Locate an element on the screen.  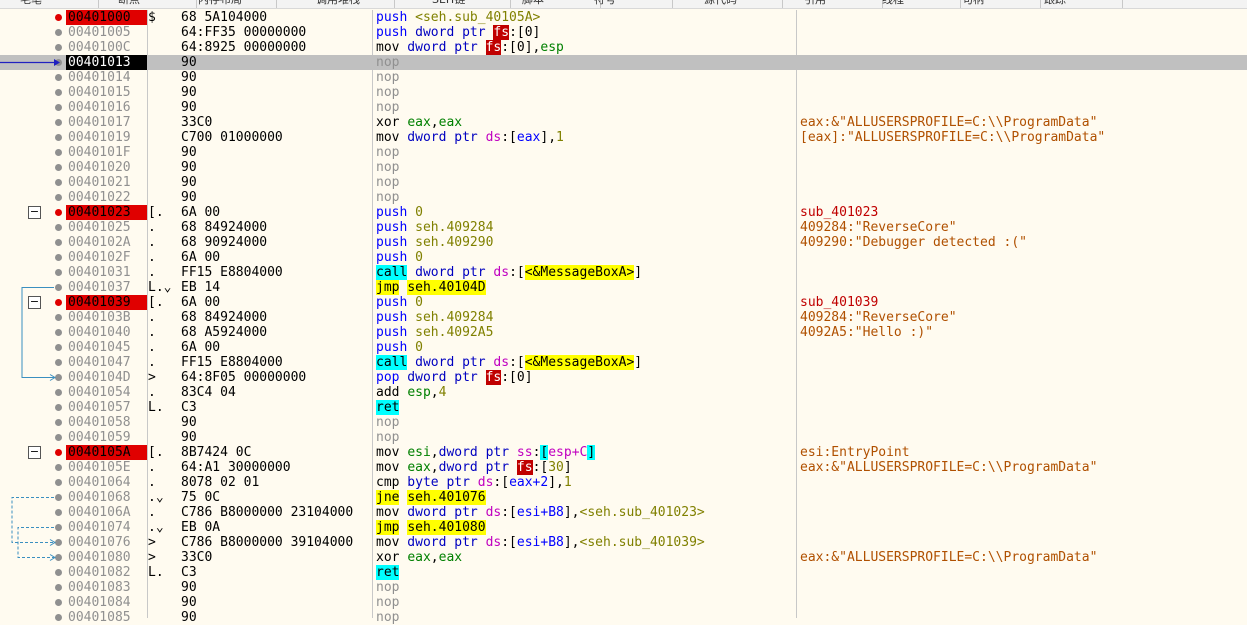
instruction-address: 00401025 is located at coordinates (106, 227).